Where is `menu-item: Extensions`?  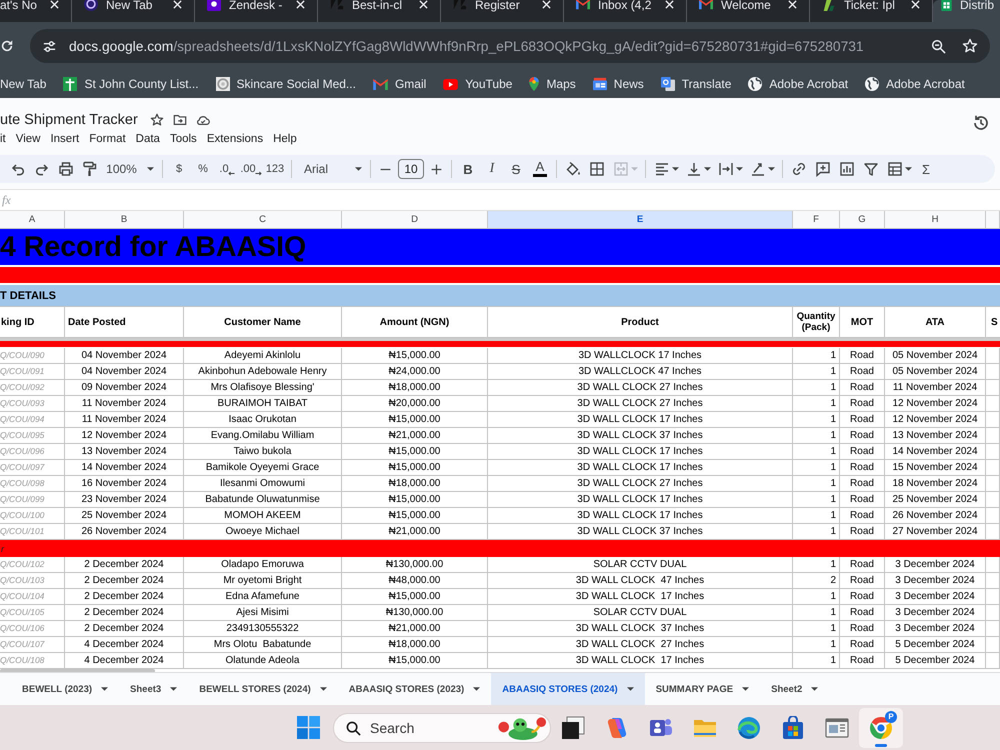
menu-item: Extensions is located at coordinates (235, 139).